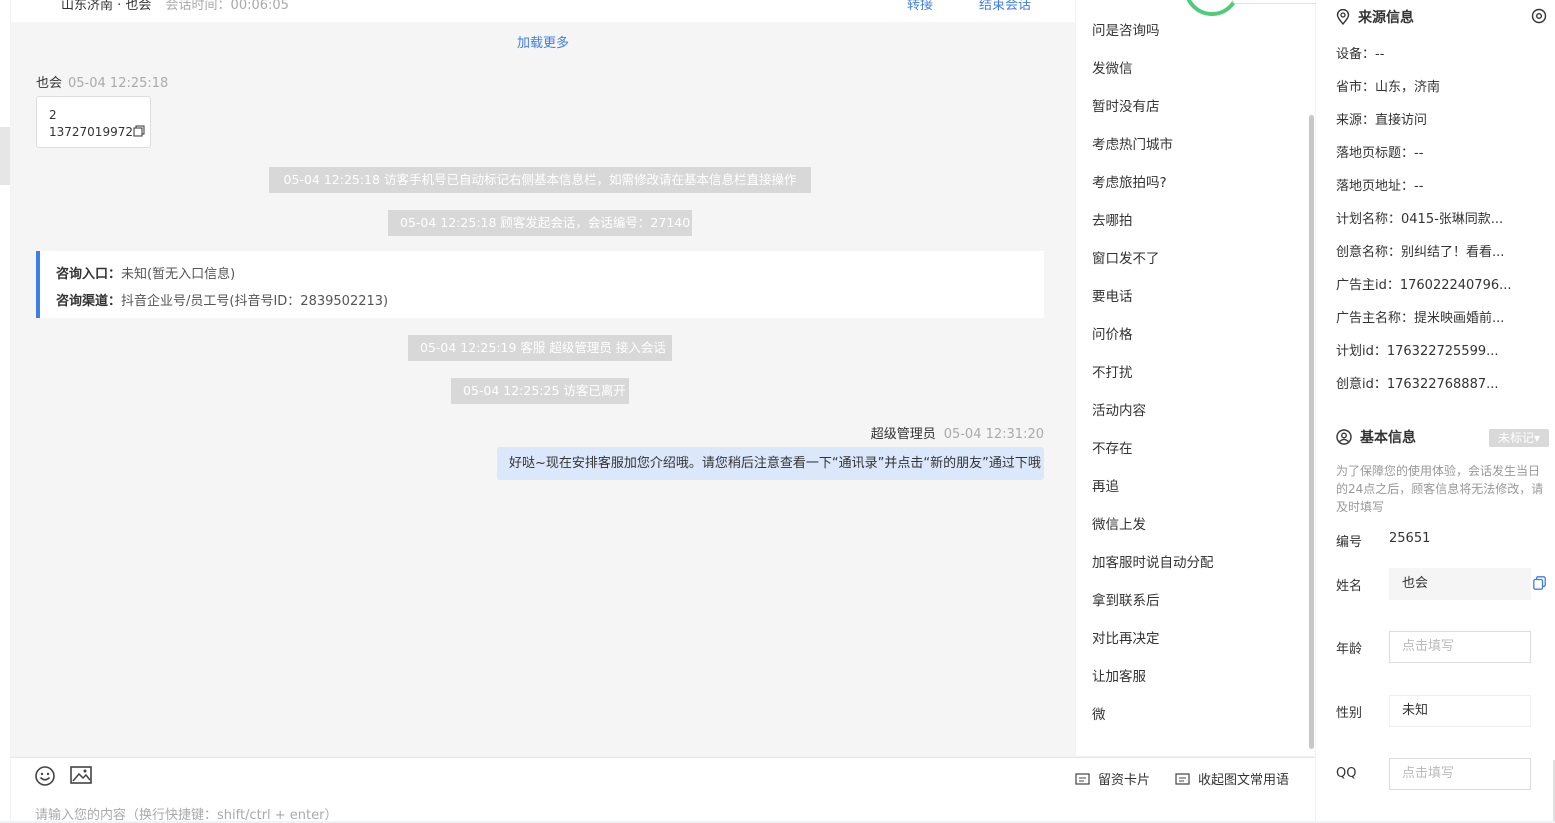 This screenshot has width=1555, height=823. I want to click on quick-reply-item: 问是咨询吗, so click(1153, 31).